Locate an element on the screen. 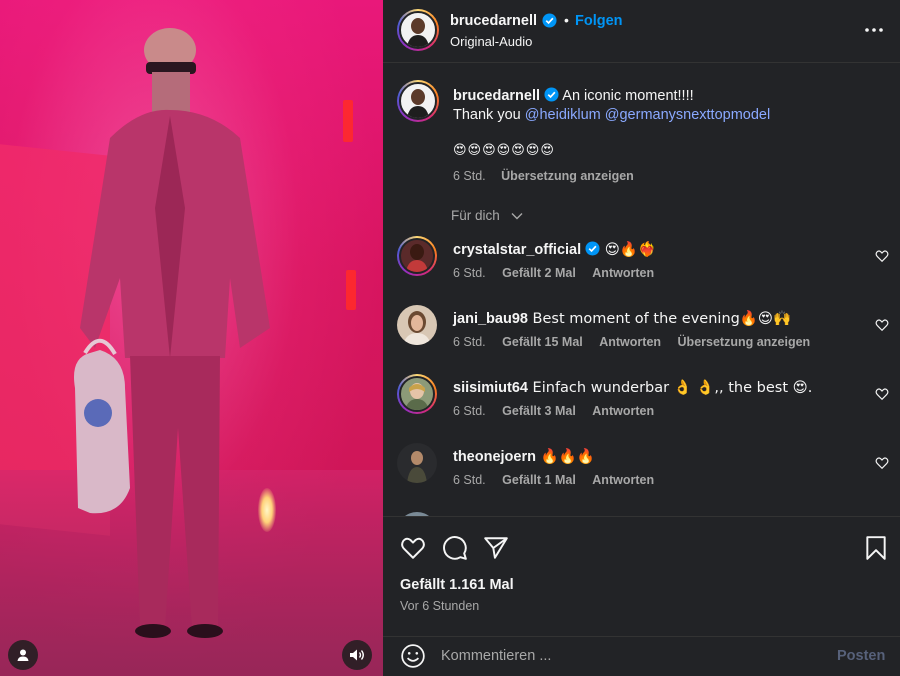  comment-bubble-icon is located at coordinates (455, 548).